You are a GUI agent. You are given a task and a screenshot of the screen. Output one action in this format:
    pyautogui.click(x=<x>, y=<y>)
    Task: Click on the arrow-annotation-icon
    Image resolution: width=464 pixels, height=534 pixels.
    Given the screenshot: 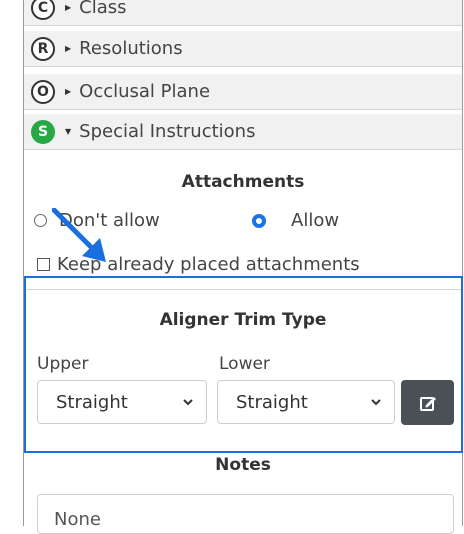 What is the action you would take?
    pyautogui.click(x=79, y=235)
    